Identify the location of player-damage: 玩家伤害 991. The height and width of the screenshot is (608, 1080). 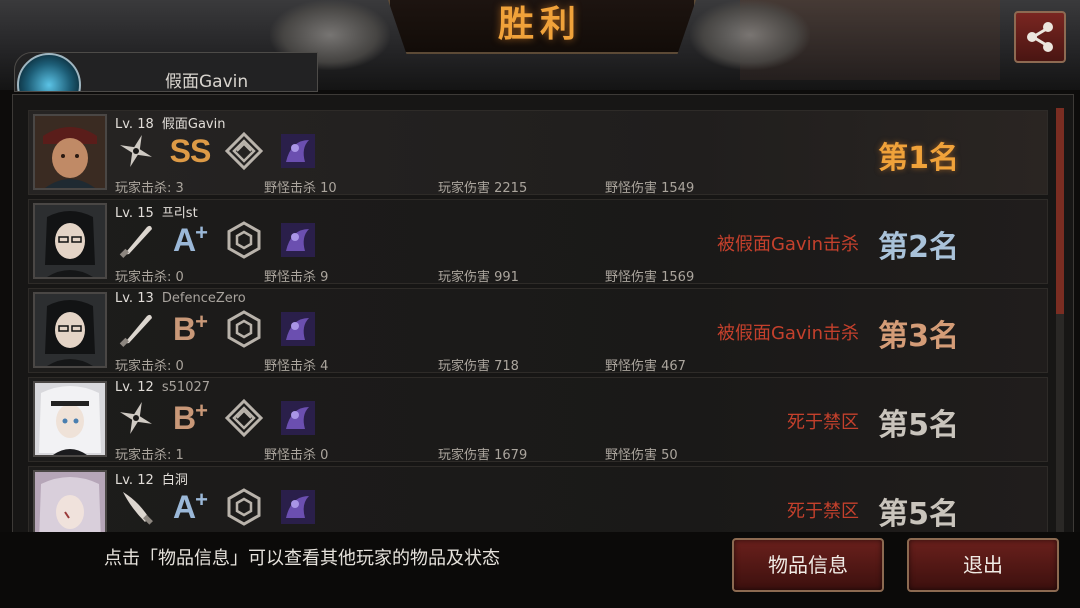
(478, 277).